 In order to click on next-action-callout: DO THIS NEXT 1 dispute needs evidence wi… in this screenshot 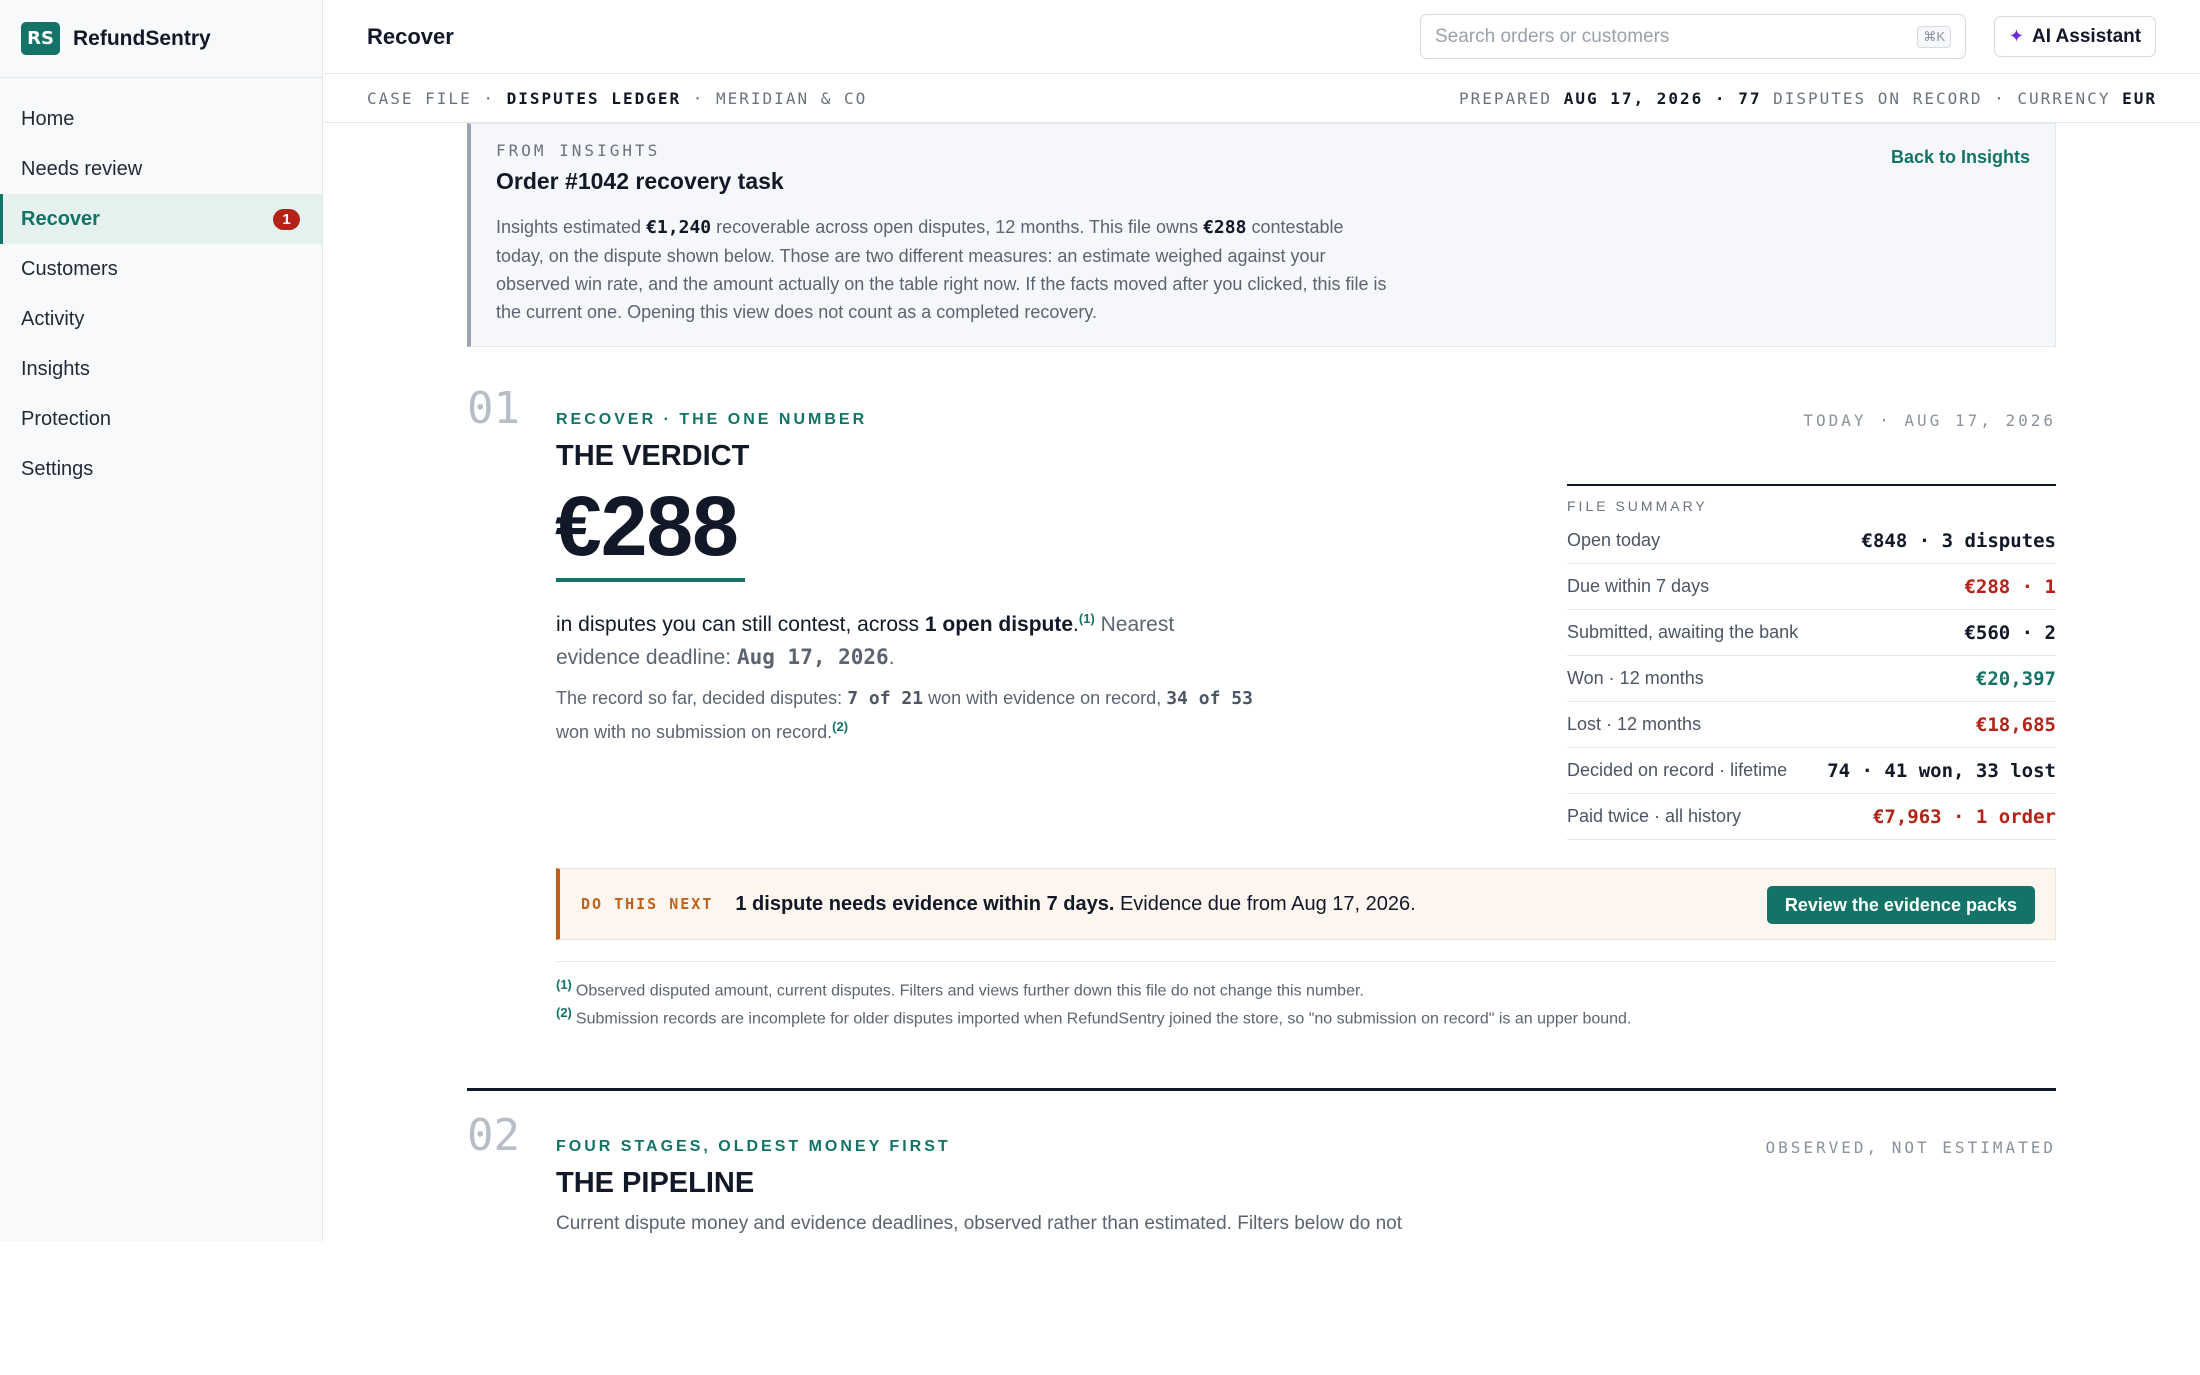, I will do `click(1306, 904)`.